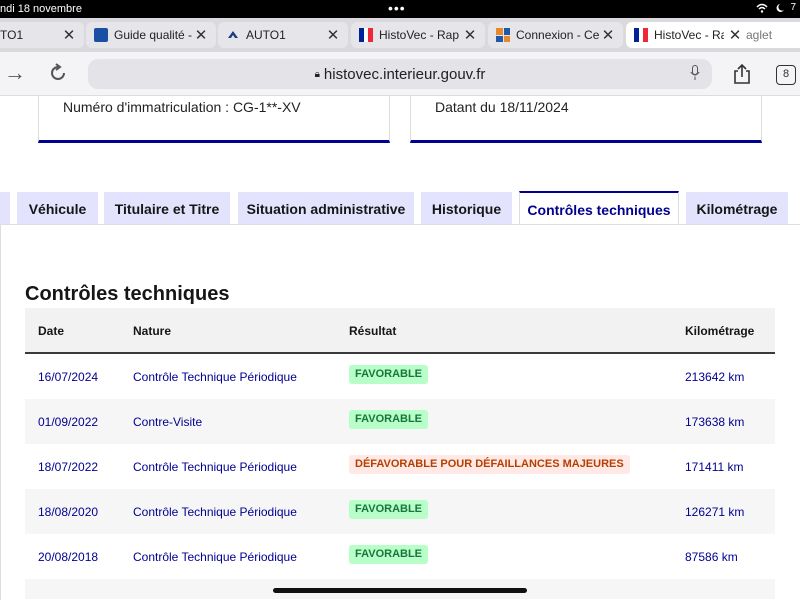  Describe the element at coordinates (714, 467) in the screenshot. I see `row-km: 171411 km` at that location.